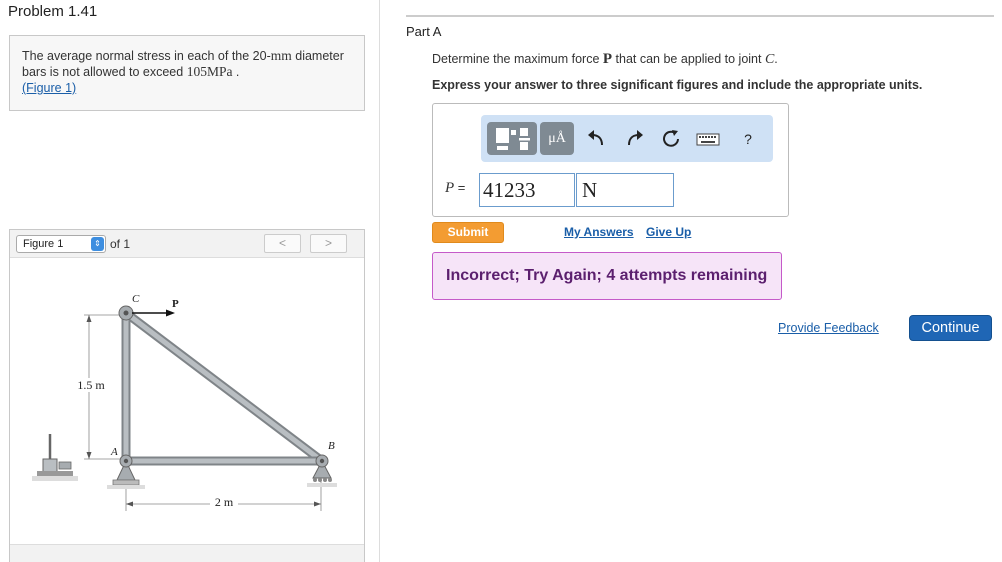  I want to click on unit-mm: mm, so click(281, 55).